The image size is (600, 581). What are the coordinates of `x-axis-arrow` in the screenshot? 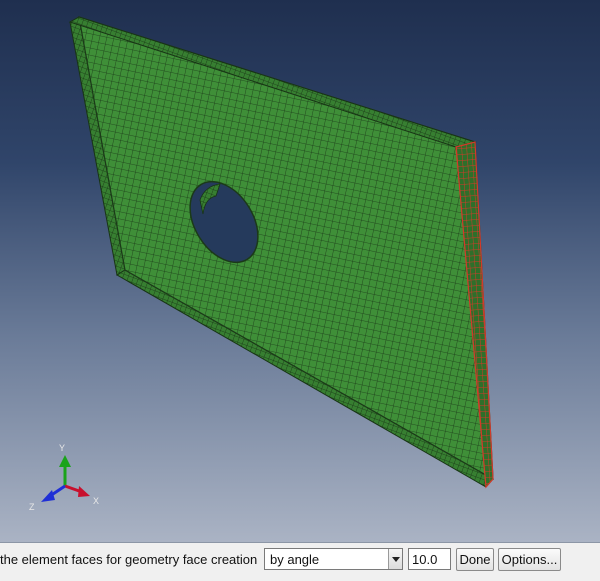 It's located at (84, 491).